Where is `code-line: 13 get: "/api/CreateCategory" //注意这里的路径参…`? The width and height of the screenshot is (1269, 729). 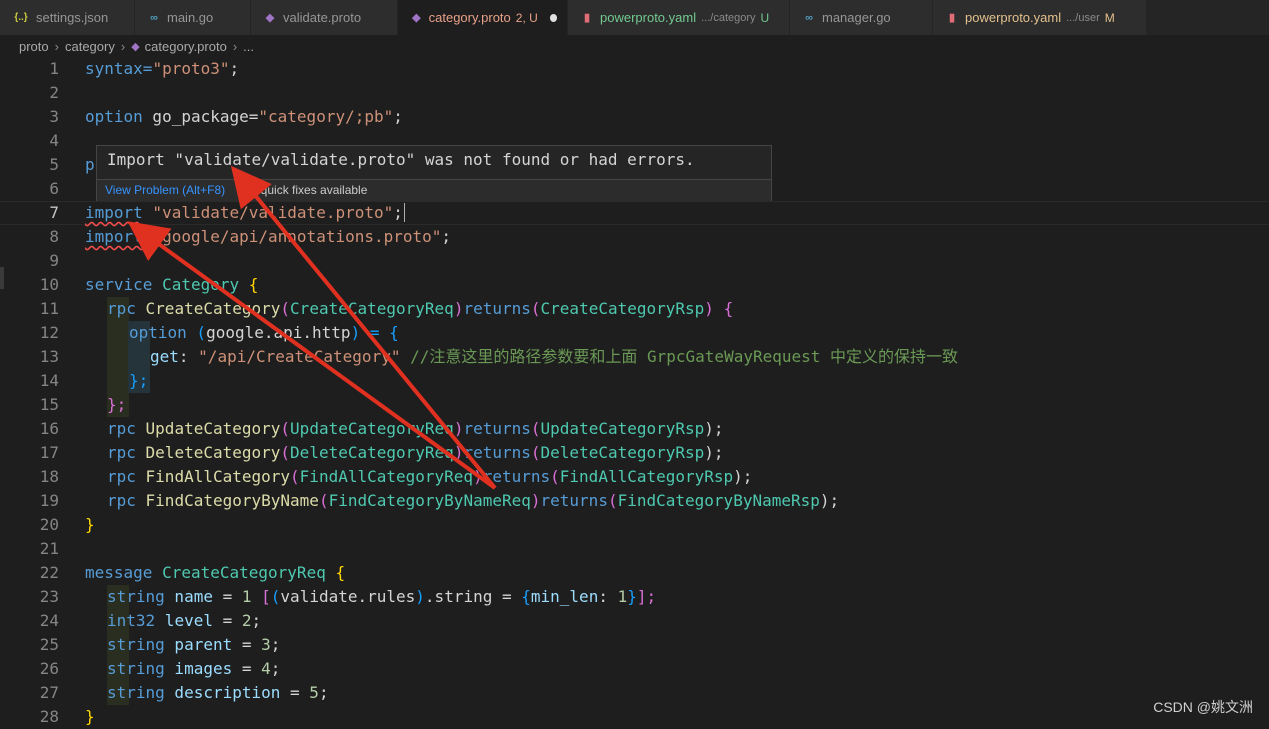
code-line: 13 get: "/api/CreateCategory" //注意这里的路径参… is located at coordinates (634, 357).